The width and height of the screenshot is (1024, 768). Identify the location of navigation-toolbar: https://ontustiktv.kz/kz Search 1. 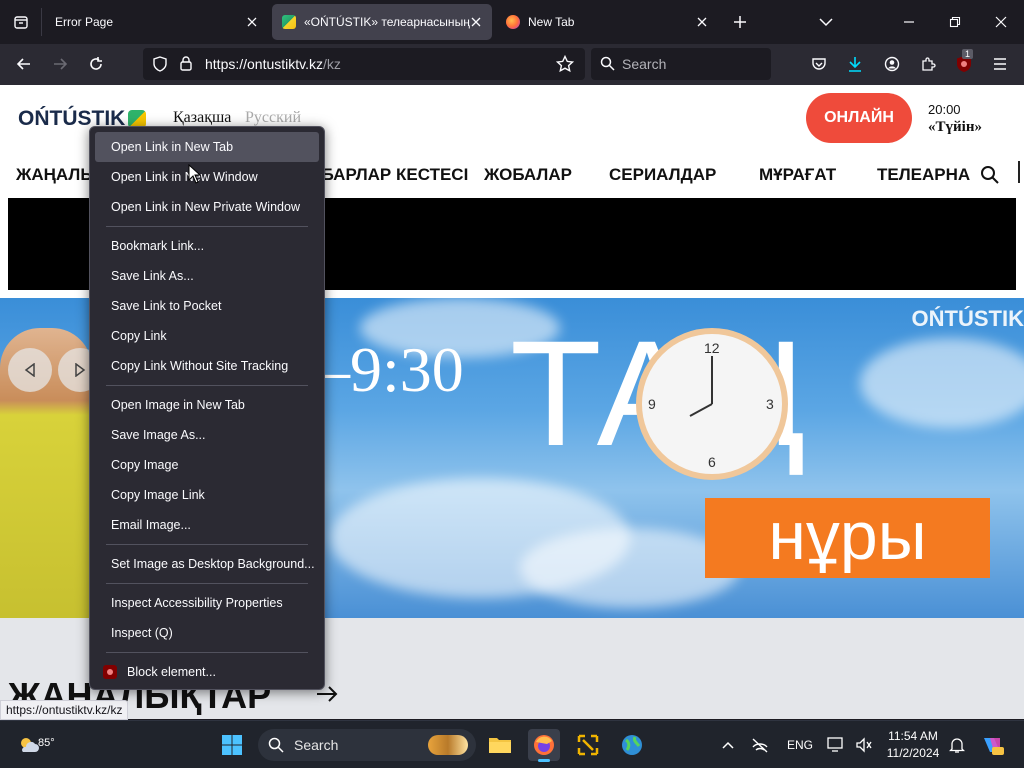
(512, 64).